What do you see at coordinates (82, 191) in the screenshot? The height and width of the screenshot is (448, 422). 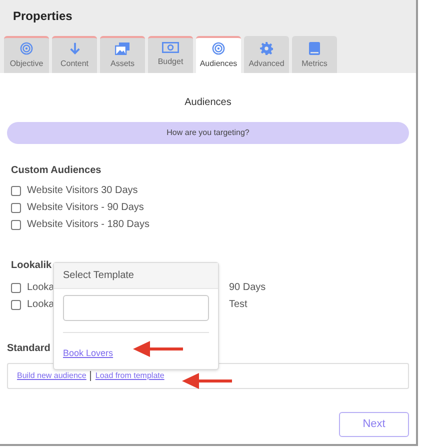 I see `checkbox-label: Website Visitors 30 Days` at bounding box center [82, 191].